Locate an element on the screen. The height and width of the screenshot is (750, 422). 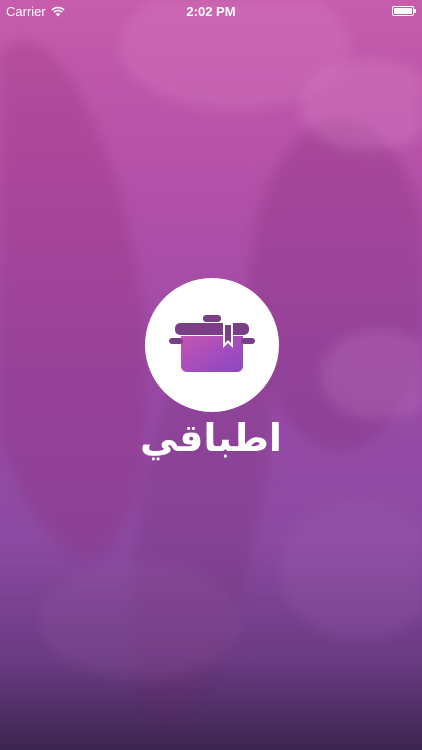
cooking-pot-bookmark-icon is located at coordinates (212, 343).